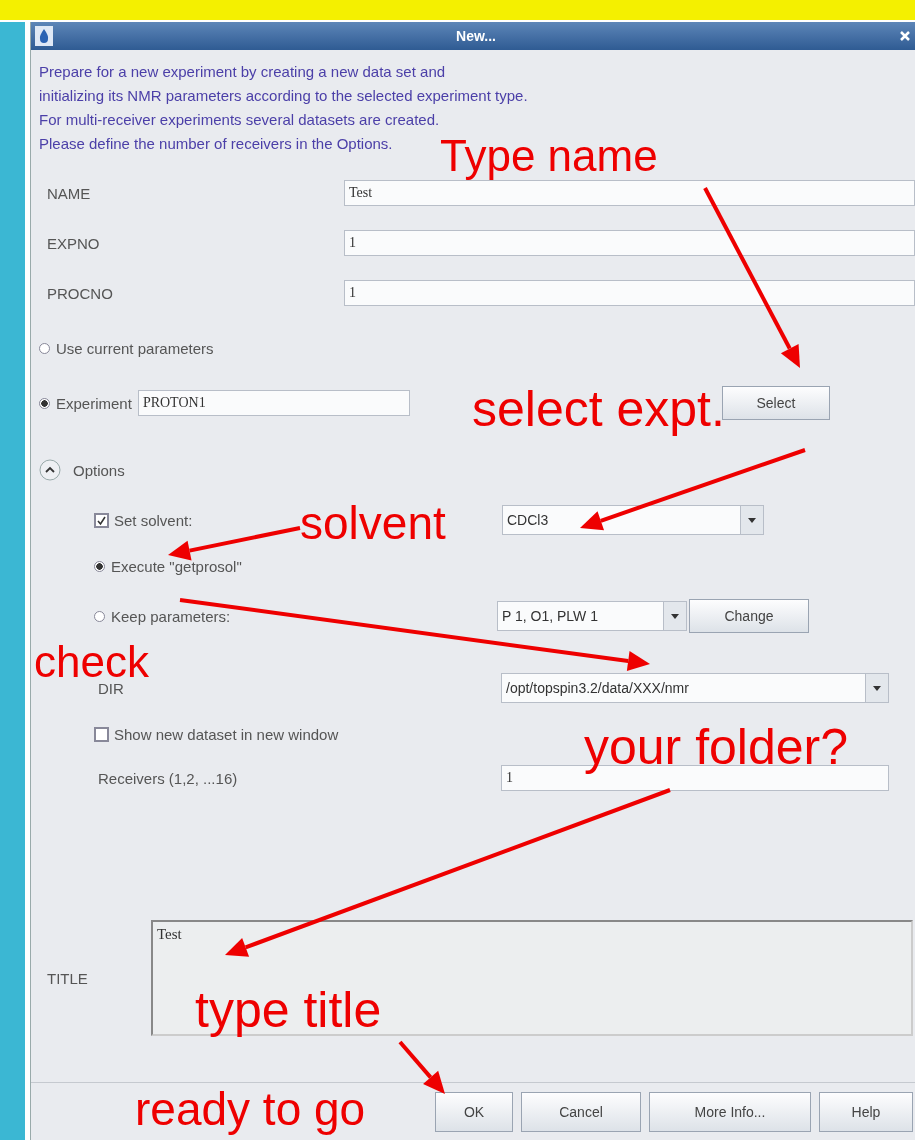 This screenshot has width=915, height=1140. I want to click on experiment-field: PROTON1, so click(273, 403).